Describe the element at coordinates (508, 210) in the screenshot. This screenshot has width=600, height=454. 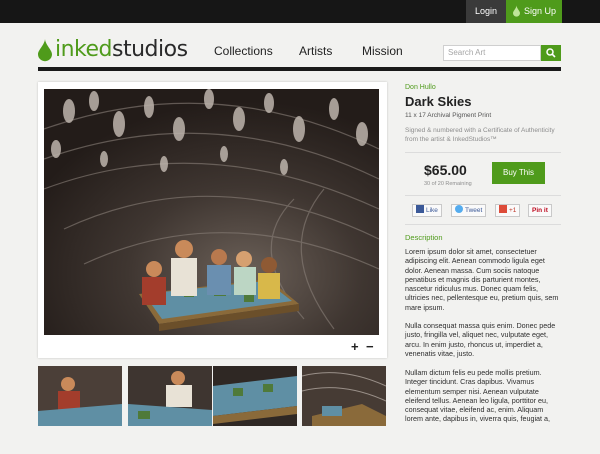
I see `google-plus-button: +1` at that location.